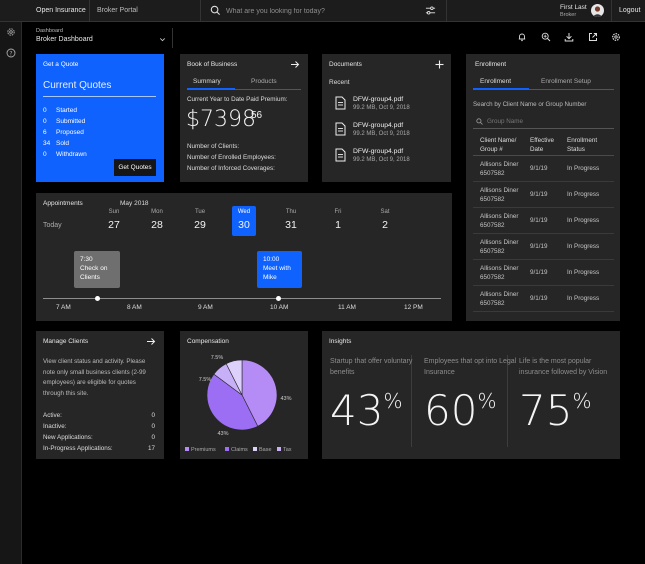  What do you see at coordinates (339, 82) in the screenshot?
I see `recent-label: Recent` at bounding box center [339, 82].